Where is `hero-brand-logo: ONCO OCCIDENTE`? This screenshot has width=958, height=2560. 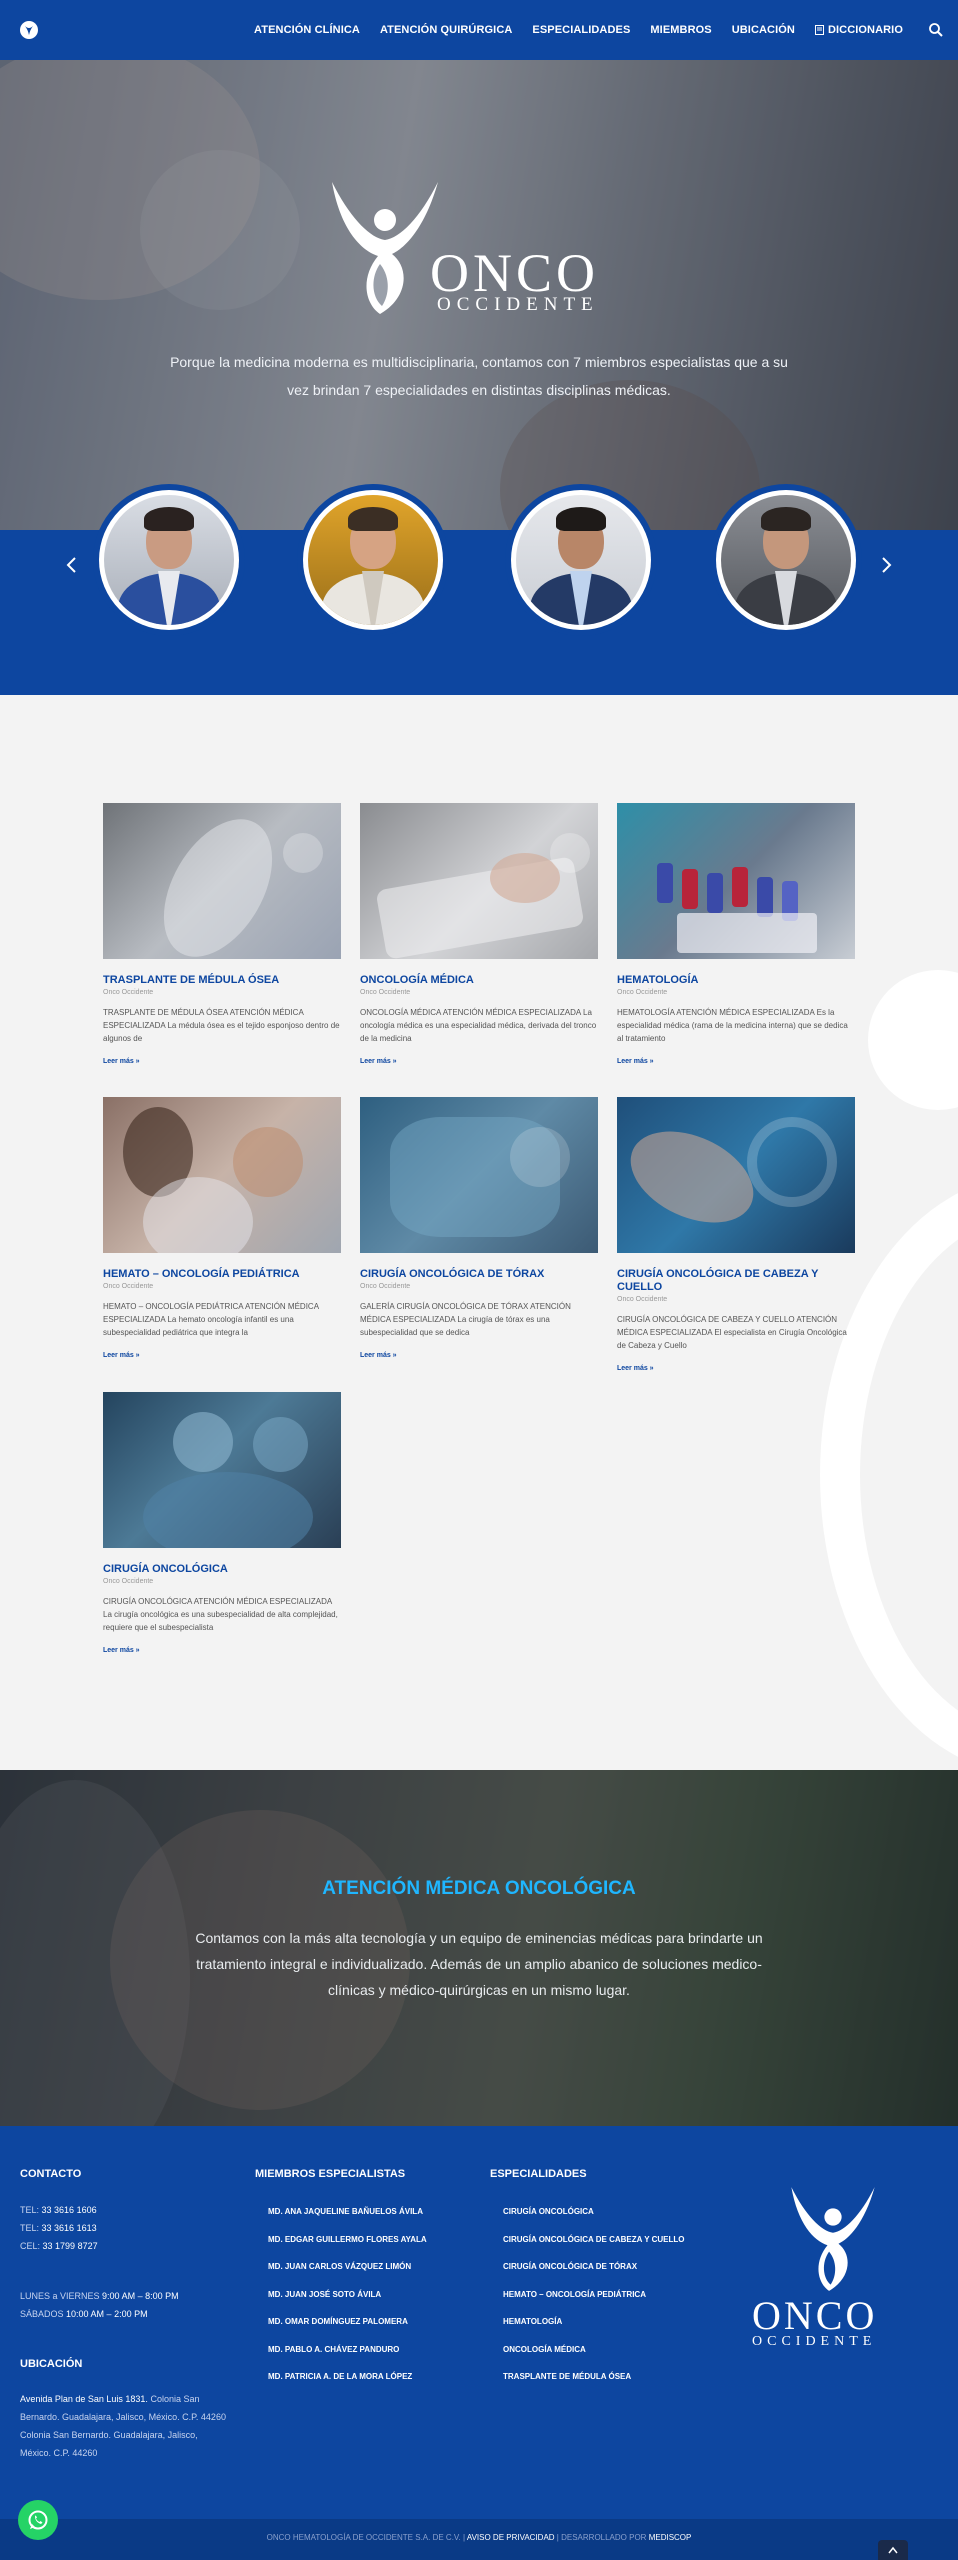
hero-brand-logo: ONCO OCCIDENTE is located at coordinates (480, 248).